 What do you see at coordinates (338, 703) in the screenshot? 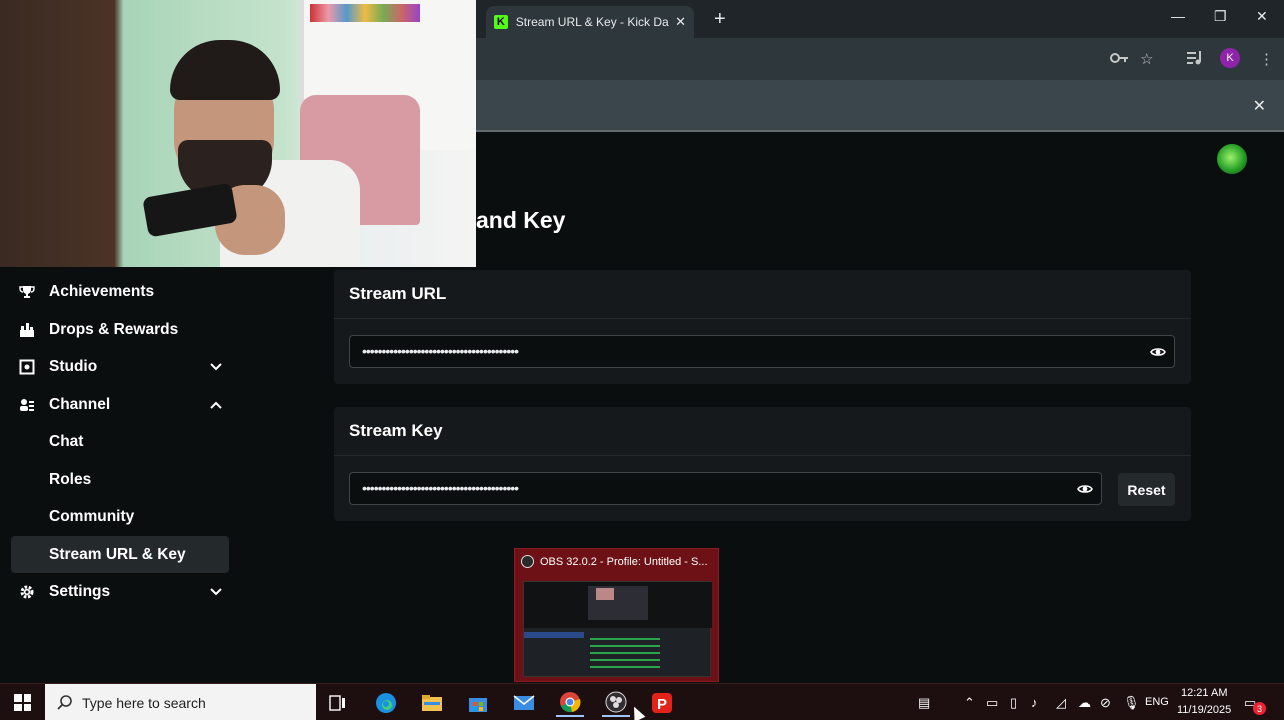
I see `task-view-icon` at bounding box center [338, 703].